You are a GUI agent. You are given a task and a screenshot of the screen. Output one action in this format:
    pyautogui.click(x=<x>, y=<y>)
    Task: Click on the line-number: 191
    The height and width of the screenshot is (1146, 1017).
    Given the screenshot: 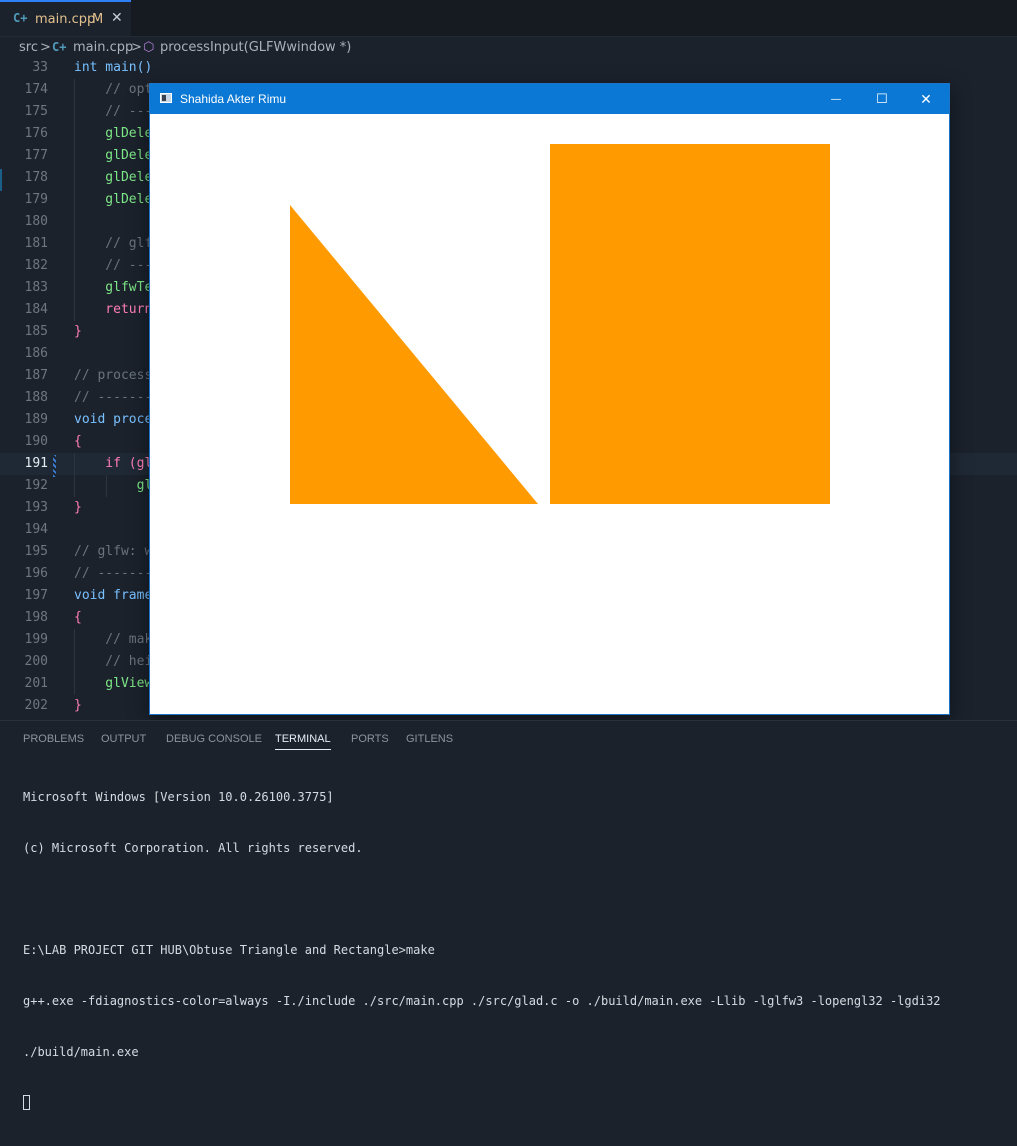 What is the action you would take?
    pyautogui.click(x=36, y=463)
    